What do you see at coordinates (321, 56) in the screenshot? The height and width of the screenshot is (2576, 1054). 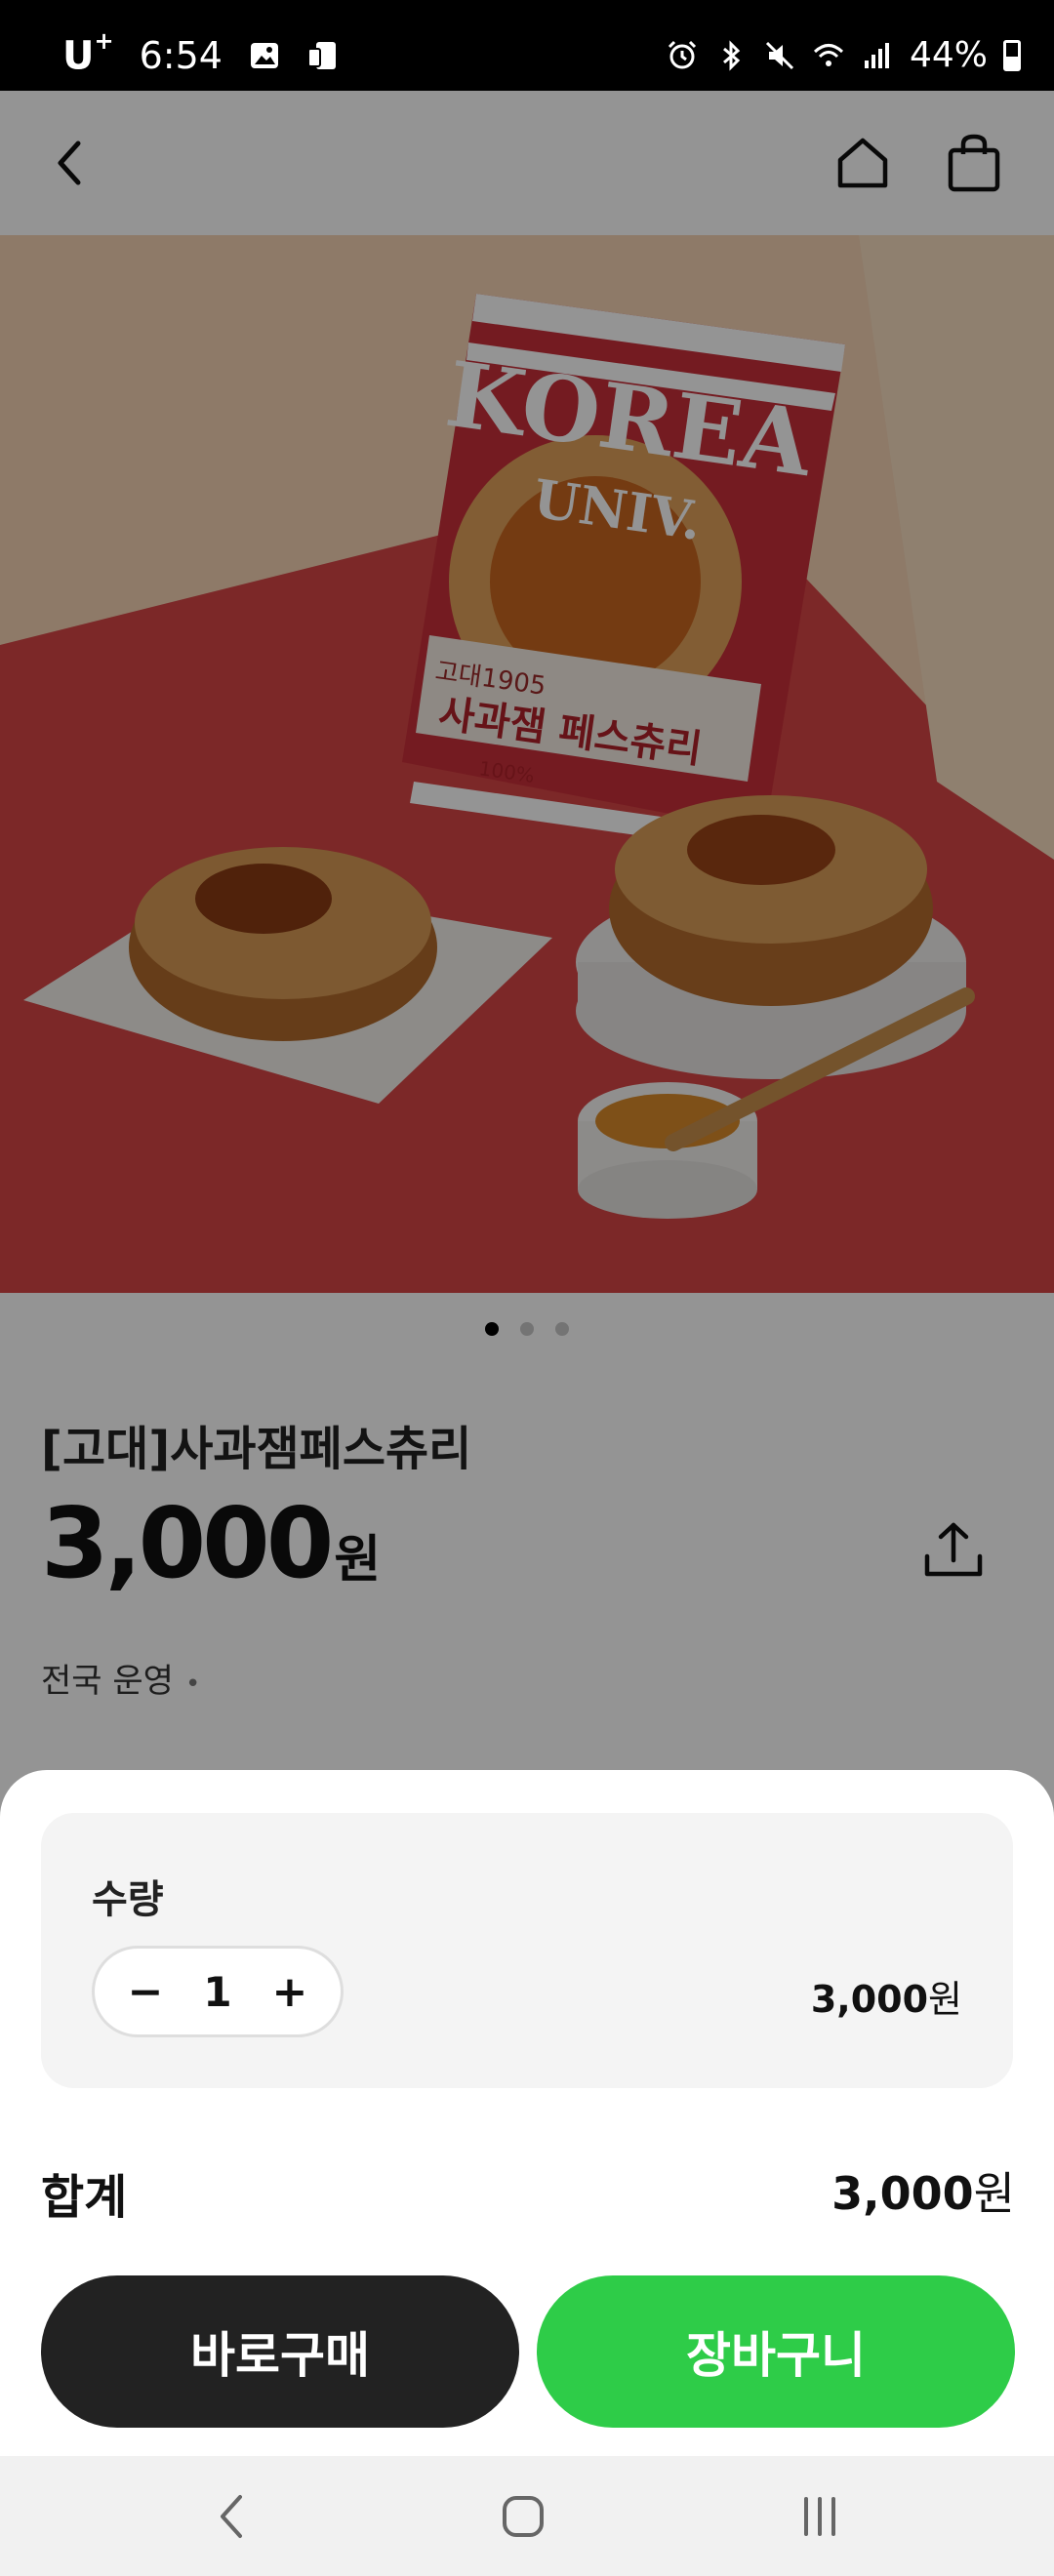 I see `device-icon` at bounding box center [321, 56].